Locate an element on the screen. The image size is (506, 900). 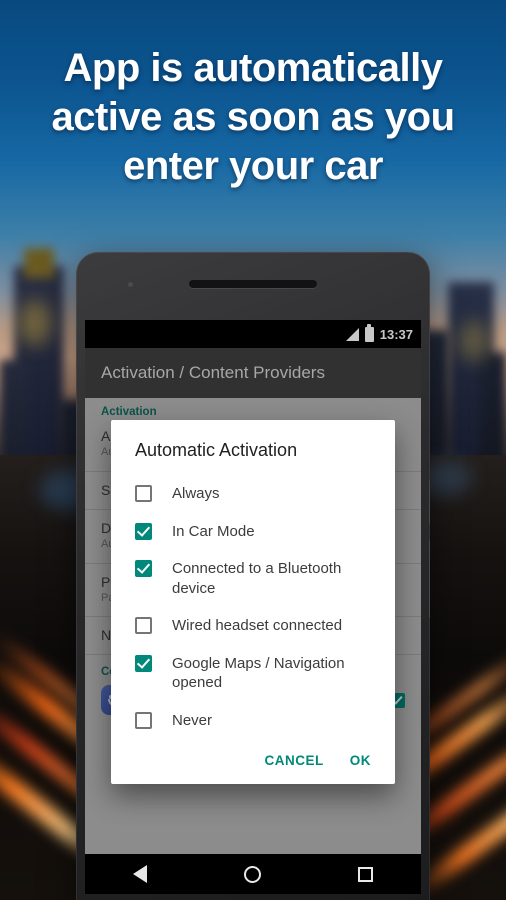
android-nav-bar is located at coordinates (253, 874).